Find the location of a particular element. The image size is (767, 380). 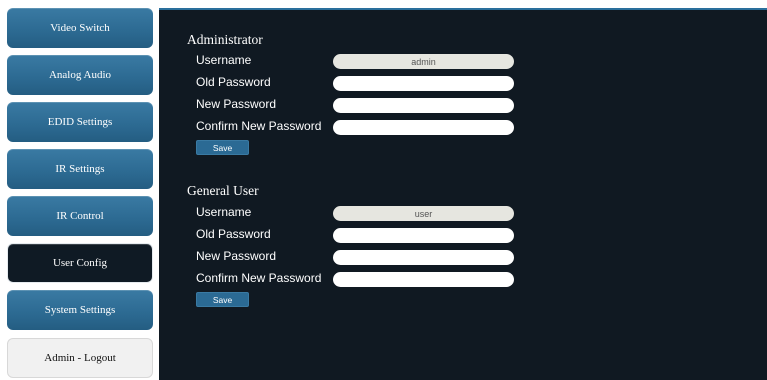

user-confirm-password-field is located at coordinates (423, 279).